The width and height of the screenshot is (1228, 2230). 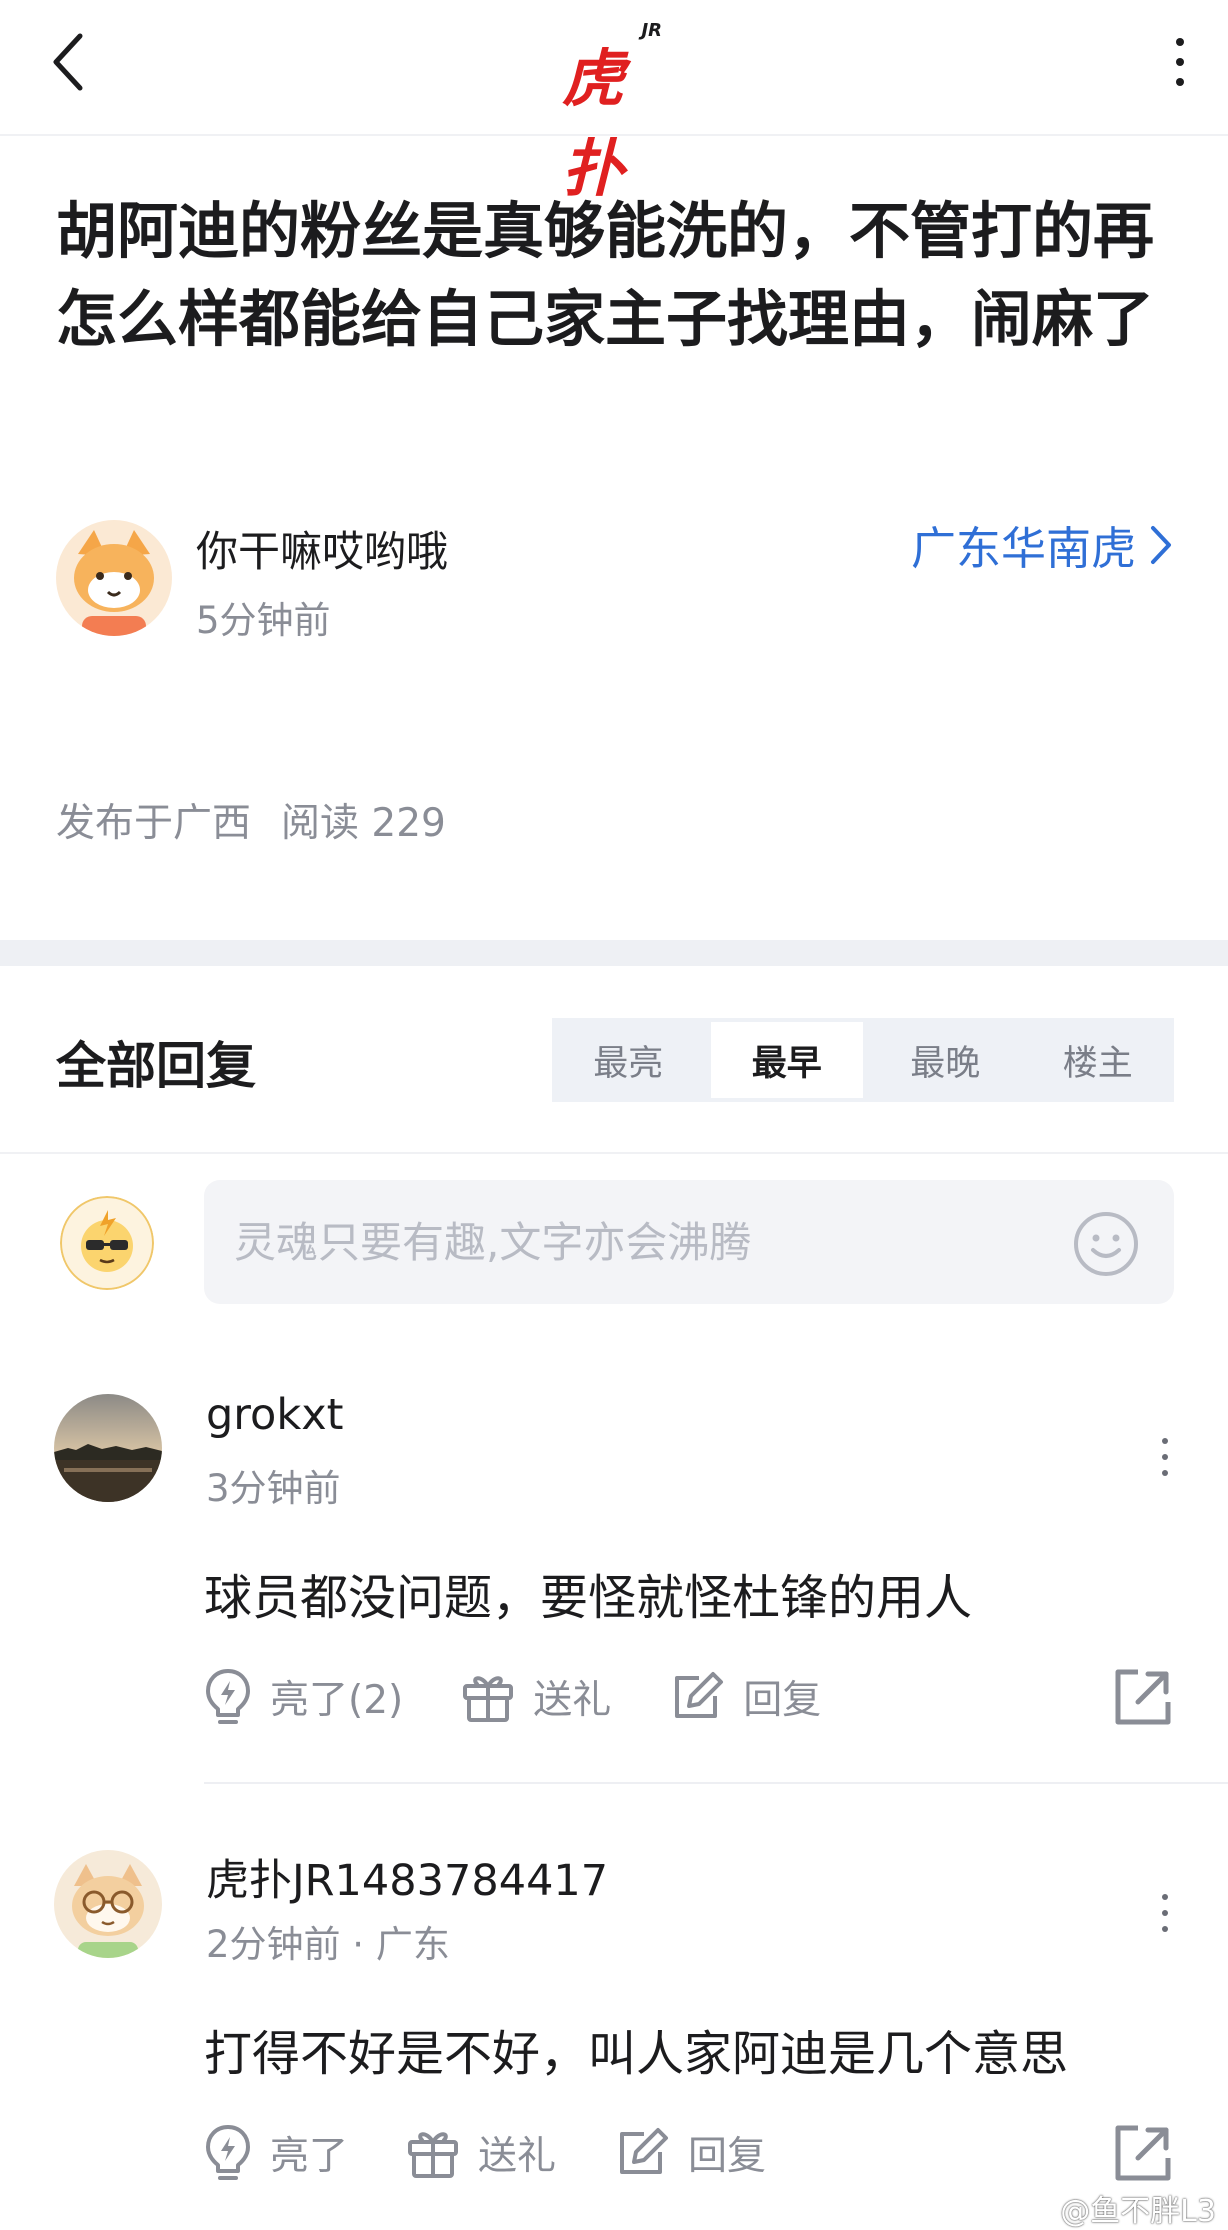 What do you see at coordinates (407, 1877) in the screenshot?
I see `commenter-name: 虎扑JR1483784417` at bounding box center [407, 1877].